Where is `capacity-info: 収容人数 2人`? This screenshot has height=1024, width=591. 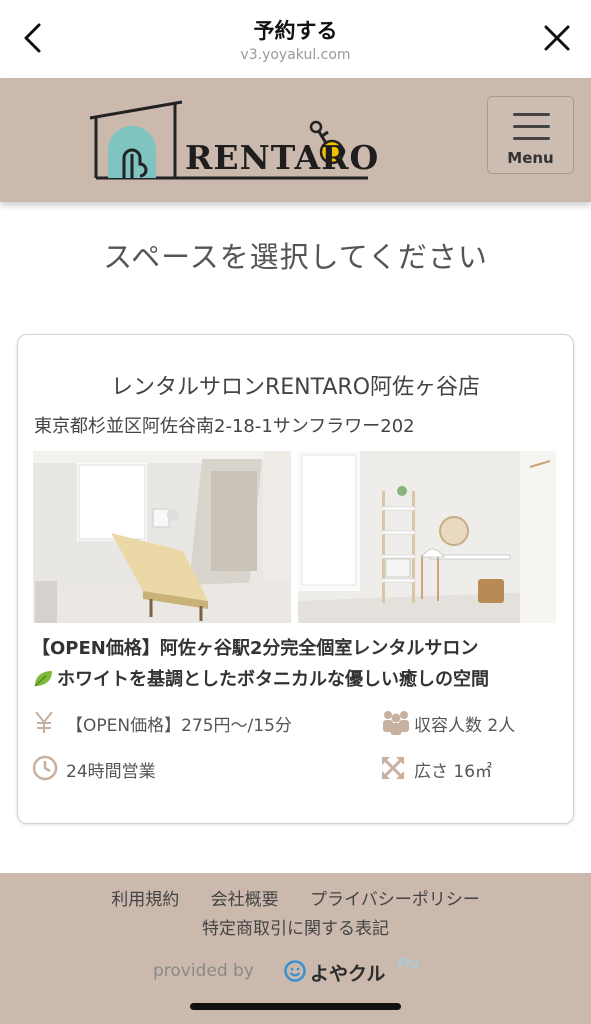
capacity-info: 収容人数 2人 is located at coordinates (470, 723).